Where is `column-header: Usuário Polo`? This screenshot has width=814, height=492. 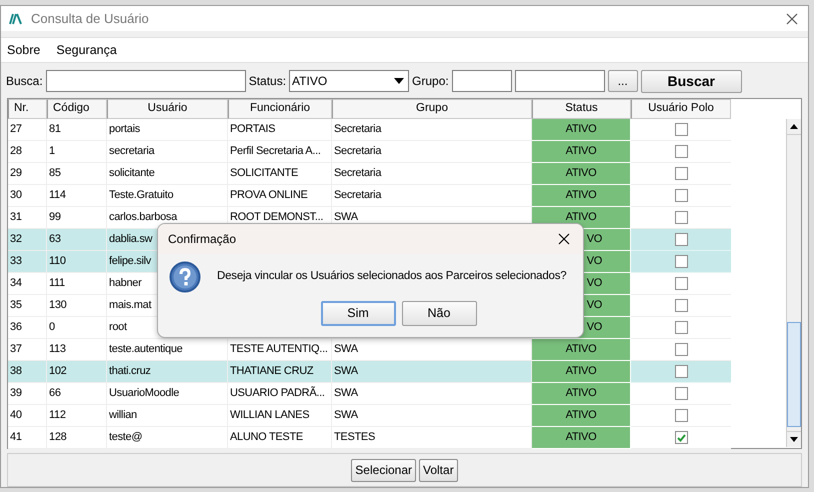 column-header: Usuário Polo is located at coordinates (681, 109).